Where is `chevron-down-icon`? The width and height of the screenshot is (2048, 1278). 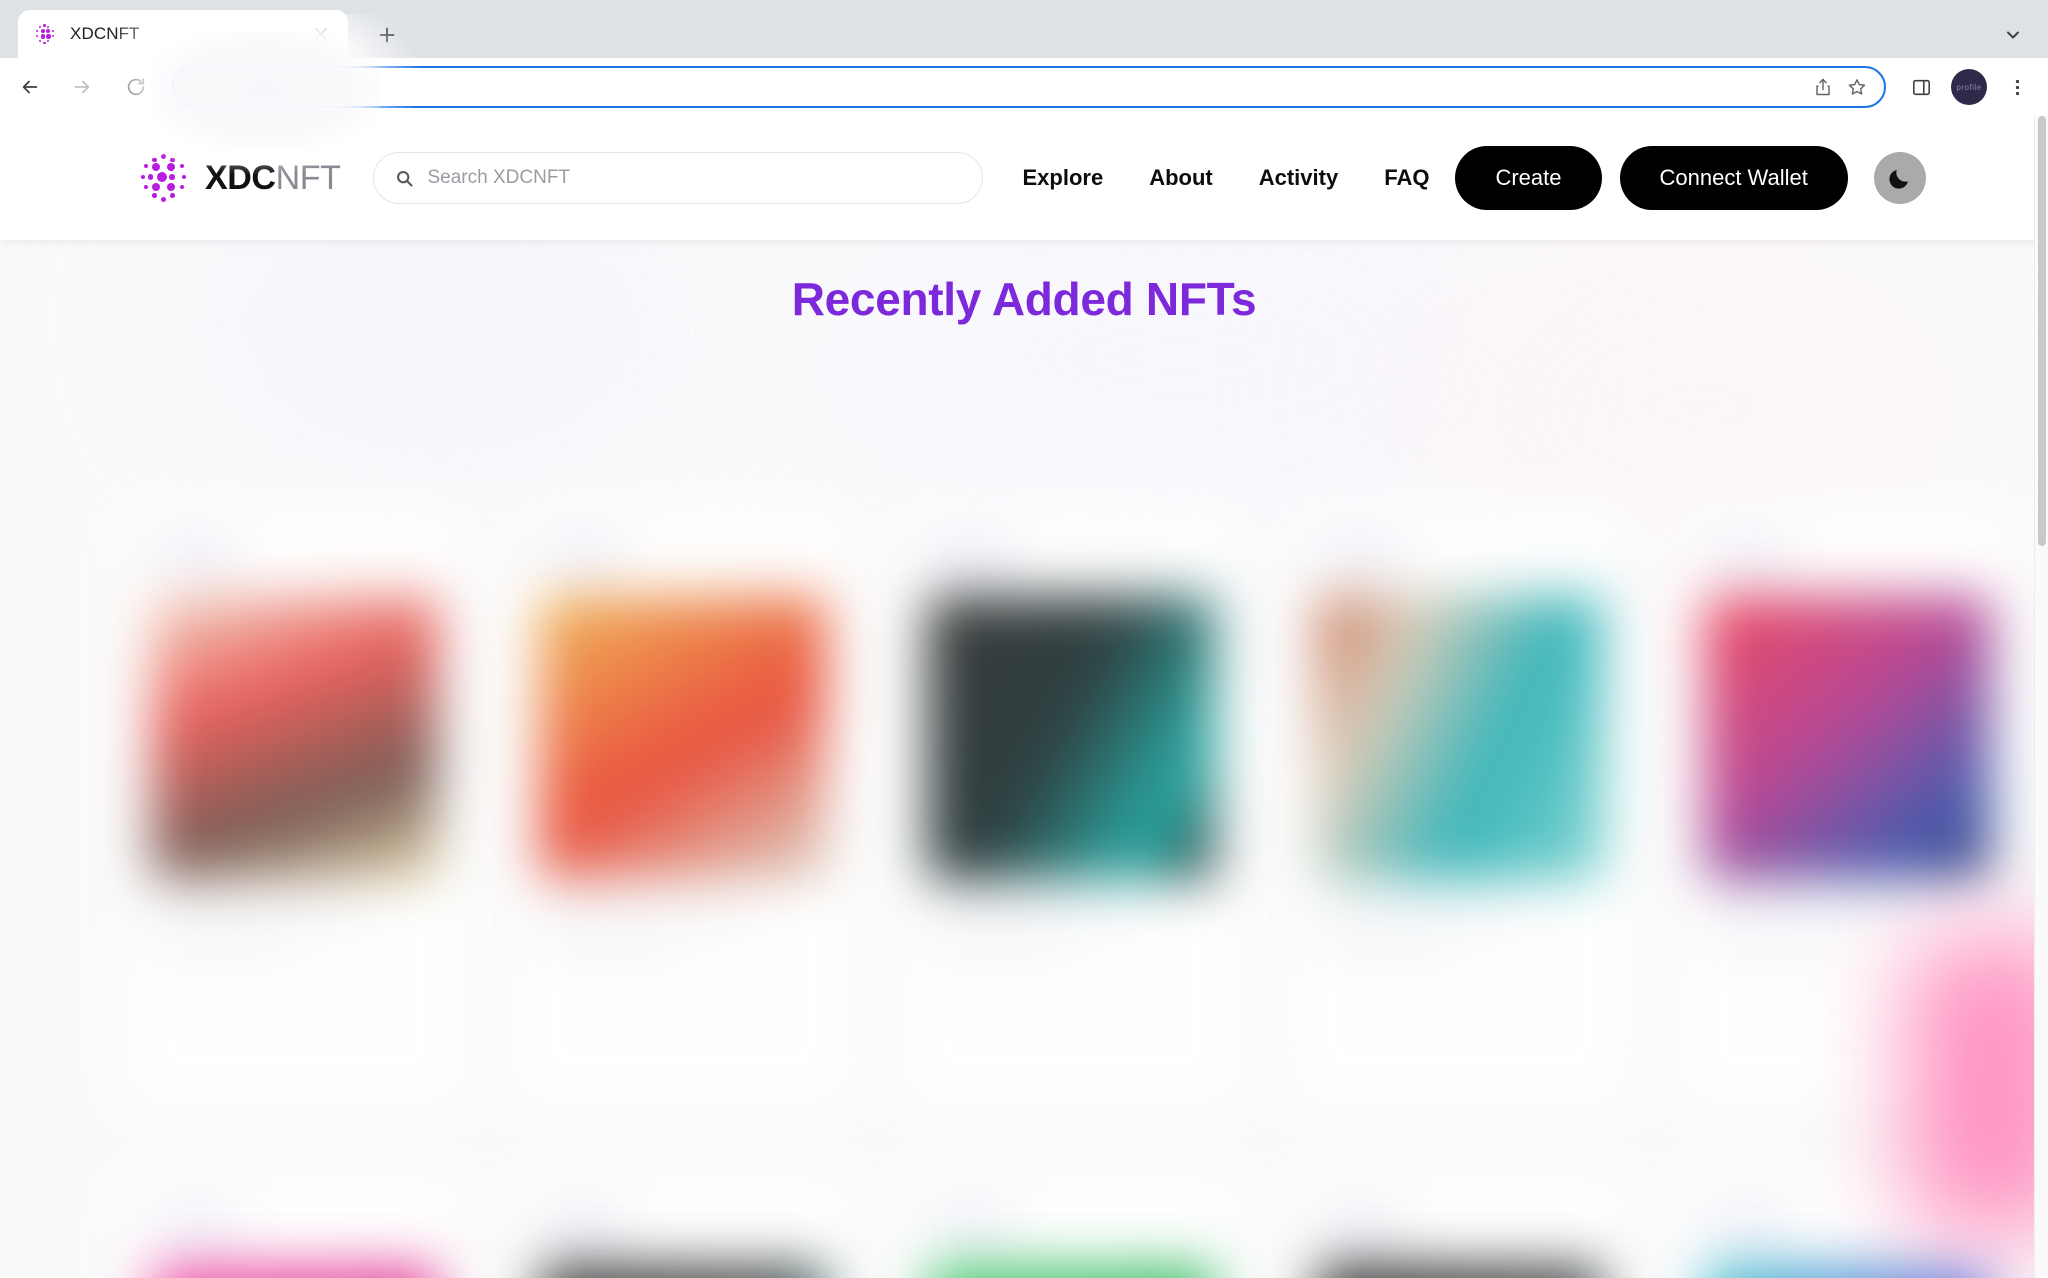
chevron-down-icon is located at coordinates (2013, 35).